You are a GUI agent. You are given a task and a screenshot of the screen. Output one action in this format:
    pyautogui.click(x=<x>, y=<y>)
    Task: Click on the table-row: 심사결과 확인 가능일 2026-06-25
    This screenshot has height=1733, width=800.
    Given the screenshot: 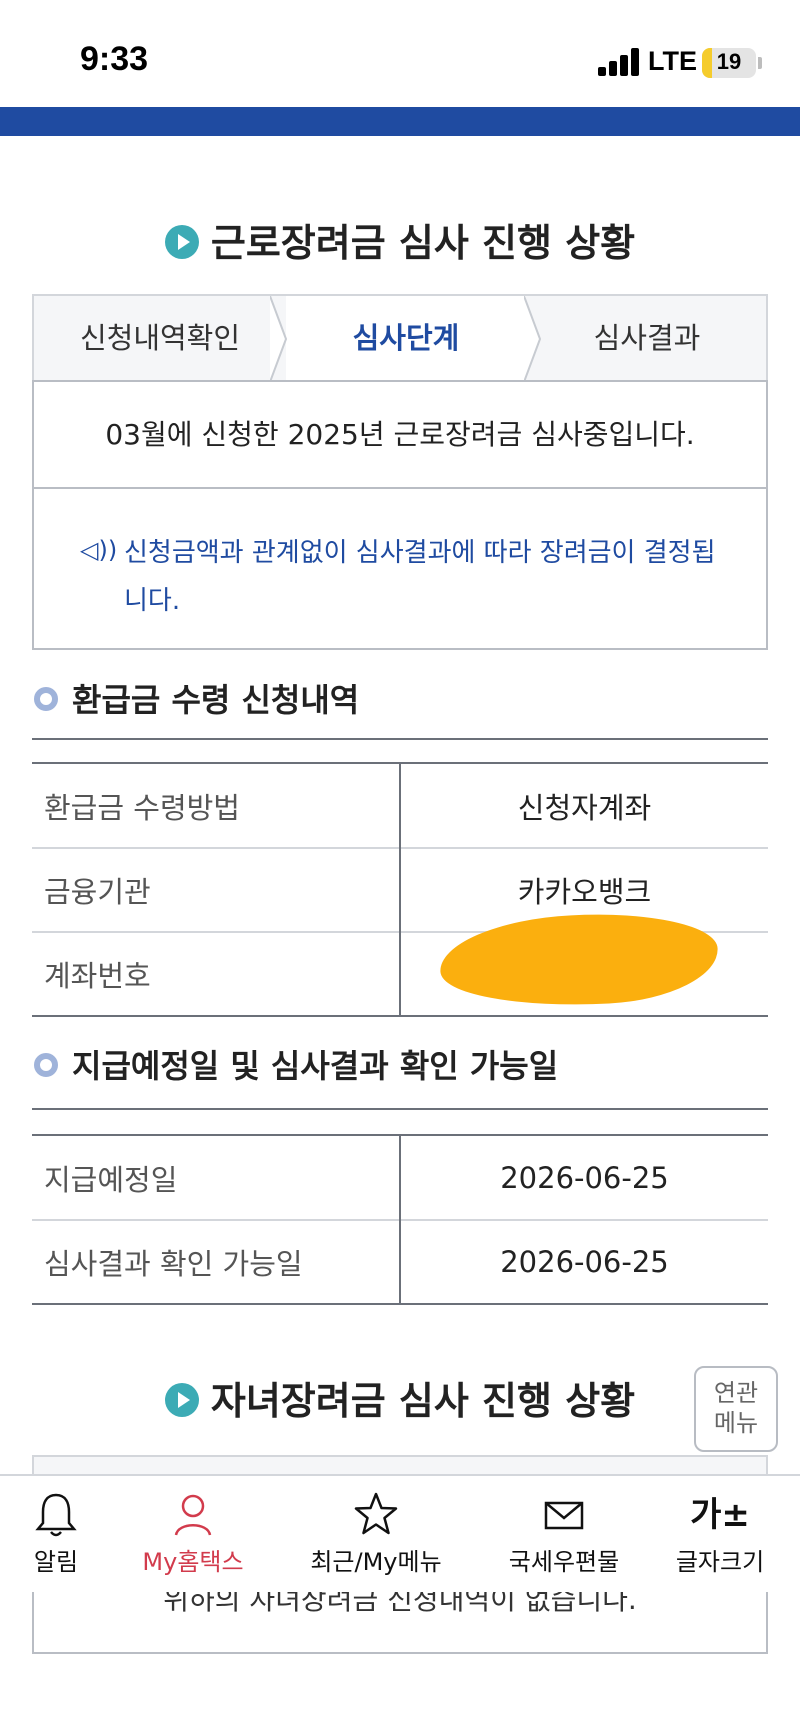 What is the action you would take?
    pyautogui.click(x=400, y=1262)
    